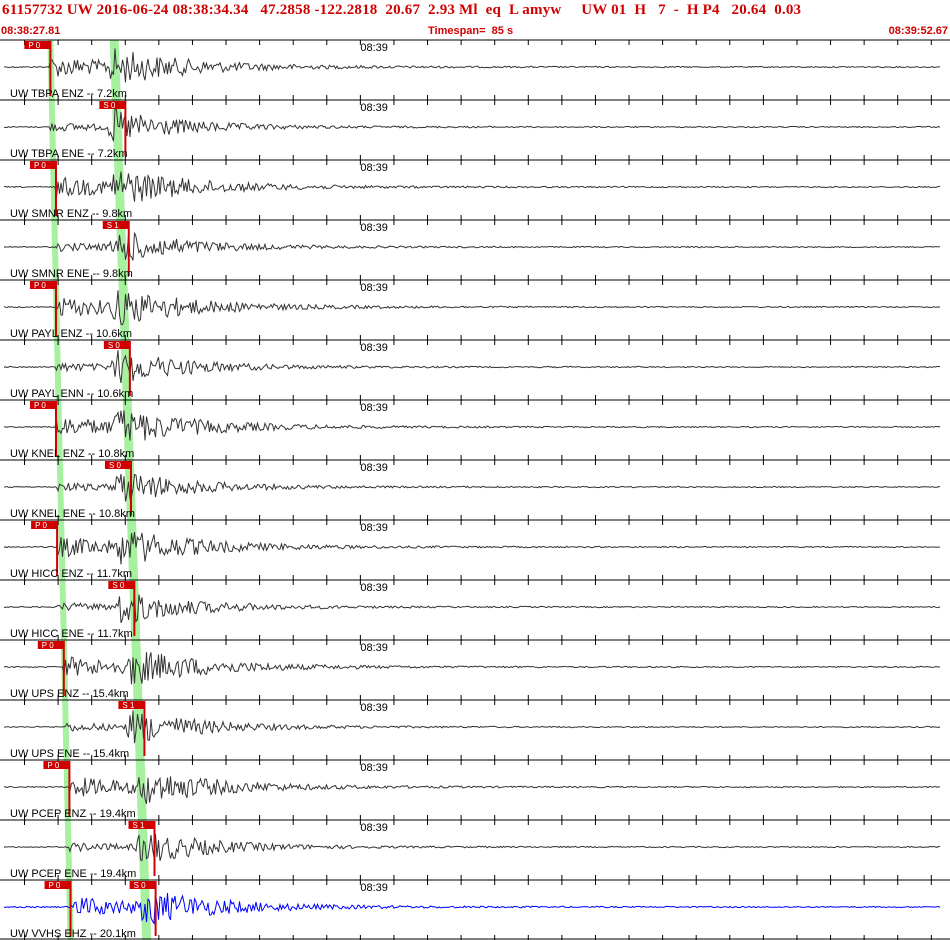  I want to click on trace-label: UW UPS ENZ -- 15.4km, so click(69, 694).